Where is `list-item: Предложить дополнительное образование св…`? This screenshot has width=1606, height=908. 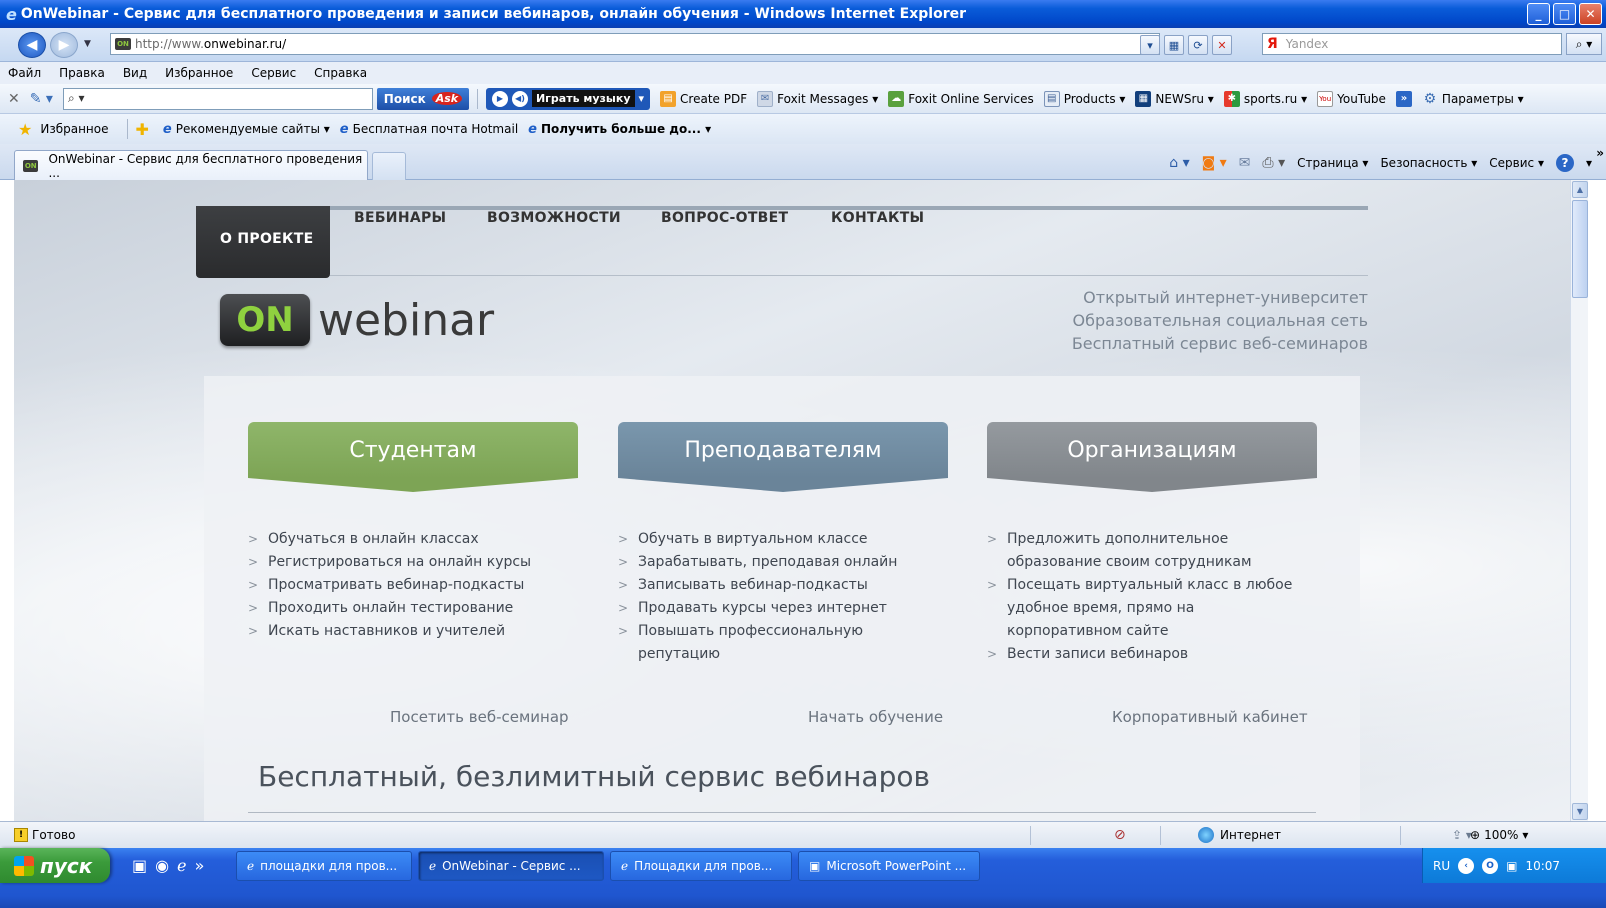 list-item: Предложить дополнительное образование св… is located at coordinates (1147, 551).